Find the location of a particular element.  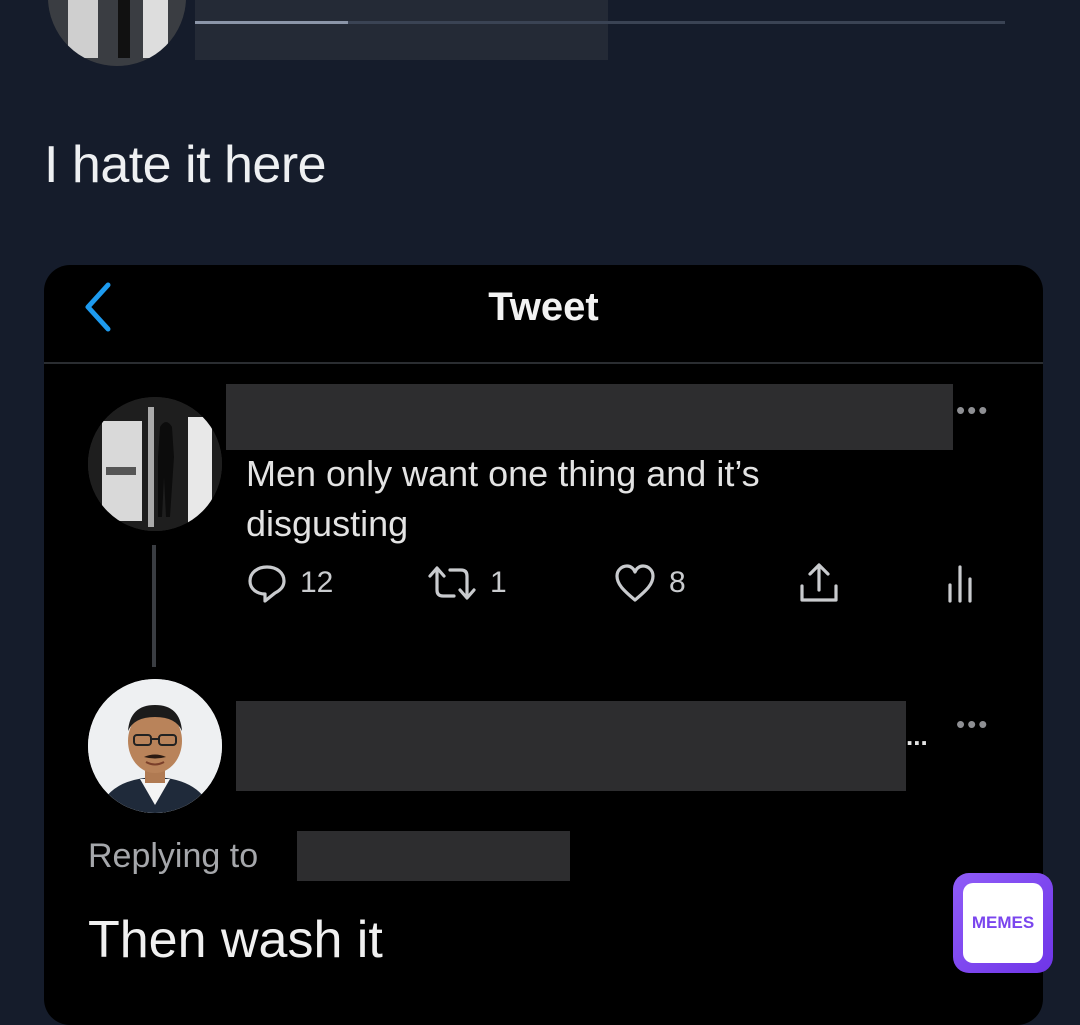

share-action is located at coordinates (819, 583).